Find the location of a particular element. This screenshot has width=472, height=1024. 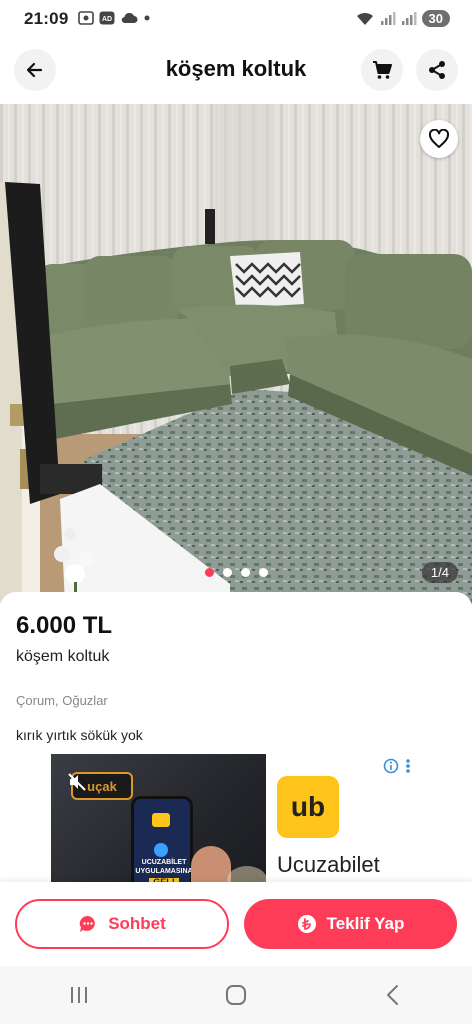

recent-apps-button is located at coordinates (78, 995).